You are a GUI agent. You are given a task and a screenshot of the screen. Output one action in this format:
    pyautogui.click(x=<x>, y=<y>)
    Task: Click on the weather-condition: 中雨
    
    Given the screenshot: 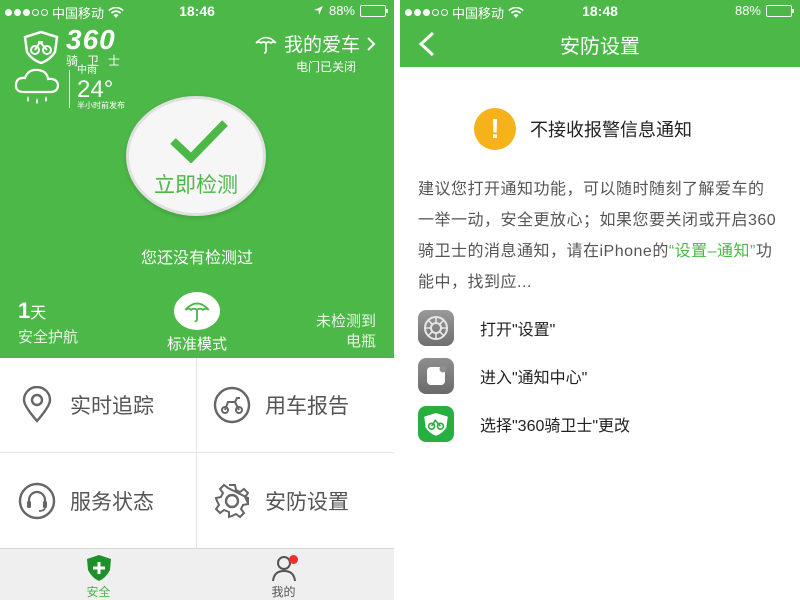 What is the action you would take?
    pyautogui.click(x=87, y=70)
    